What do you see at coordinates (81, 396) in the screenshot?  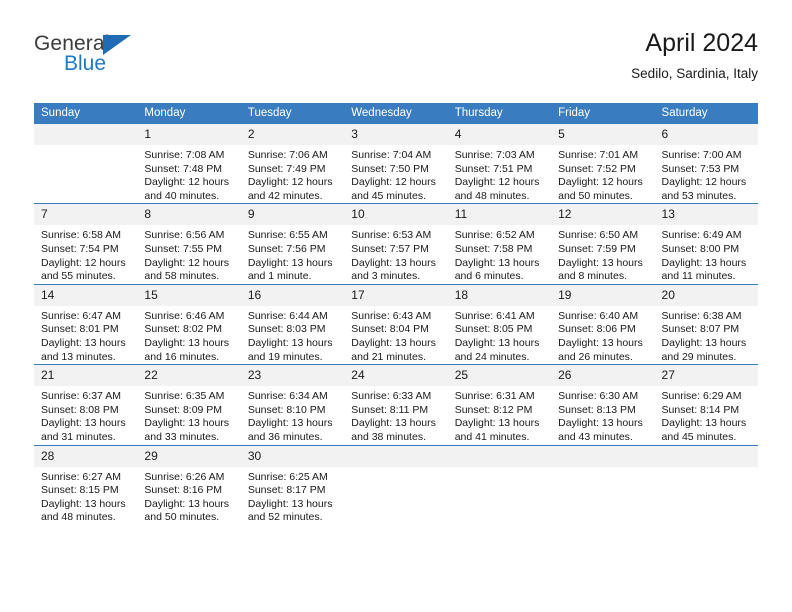 I see `sunrise-text: Sunrise: 6:37 AM` at bounding box center [81, 396].